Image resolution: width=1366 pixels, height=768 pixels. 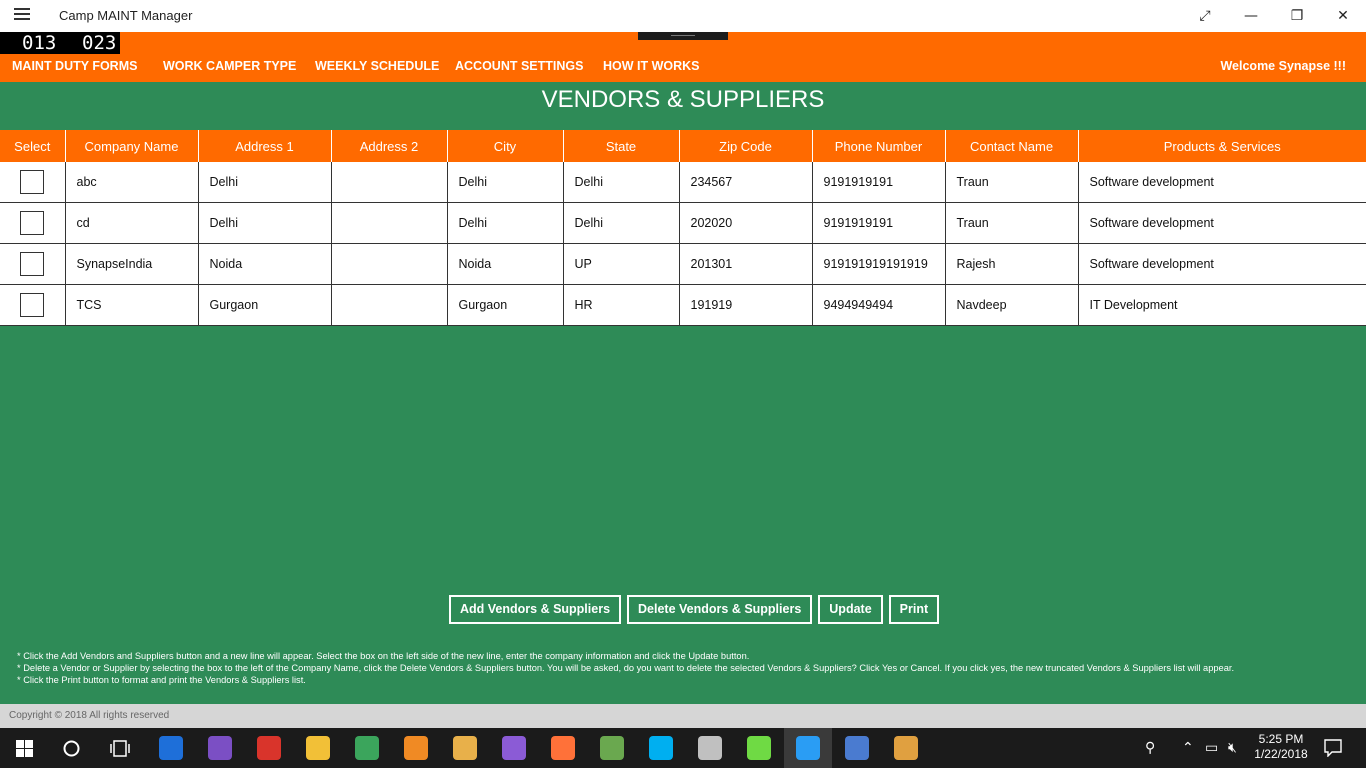 I want to click on flame-app-icon, so click(x=416, y=748).